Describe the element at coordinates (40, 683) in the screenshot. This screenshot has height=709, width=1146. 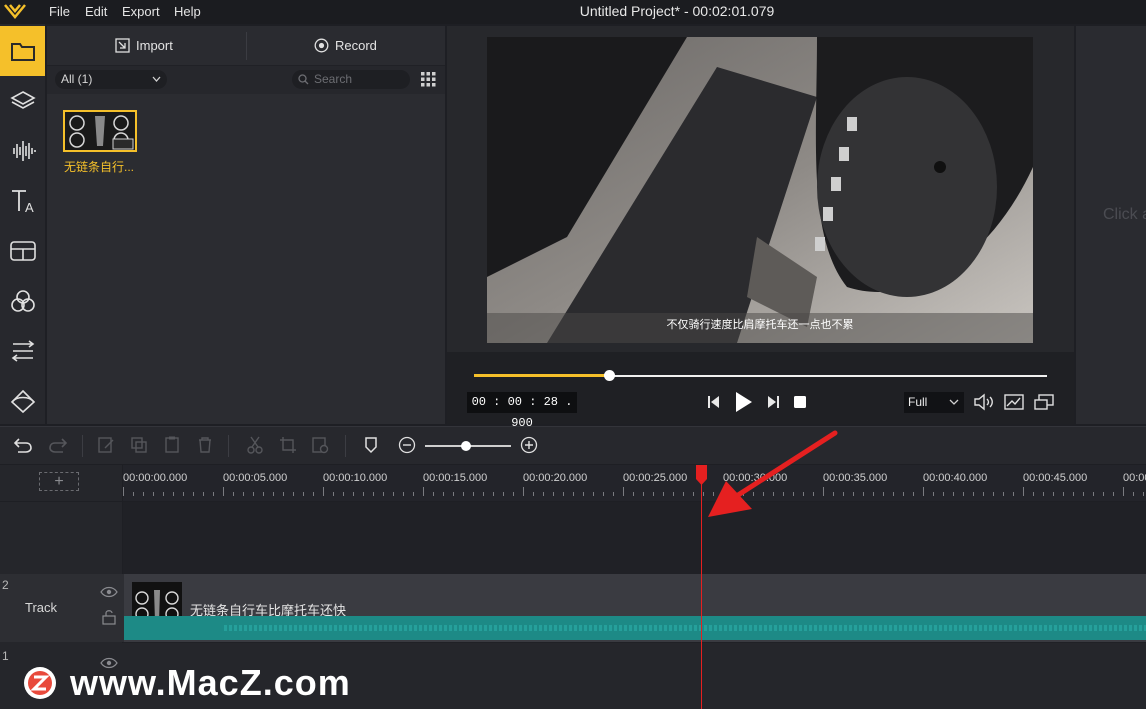
I see `macz-logo-icon` at that location.